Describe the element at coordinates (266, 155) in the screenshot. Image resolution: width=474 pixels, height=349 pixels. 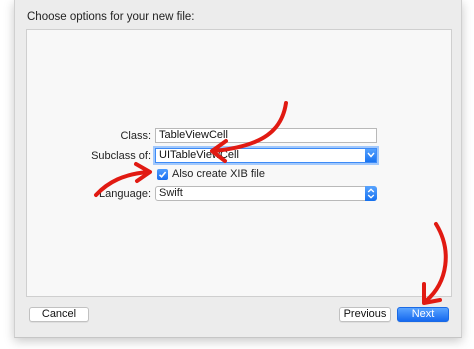
I see `subclass-combo-box: UITableViewCell` at that location.